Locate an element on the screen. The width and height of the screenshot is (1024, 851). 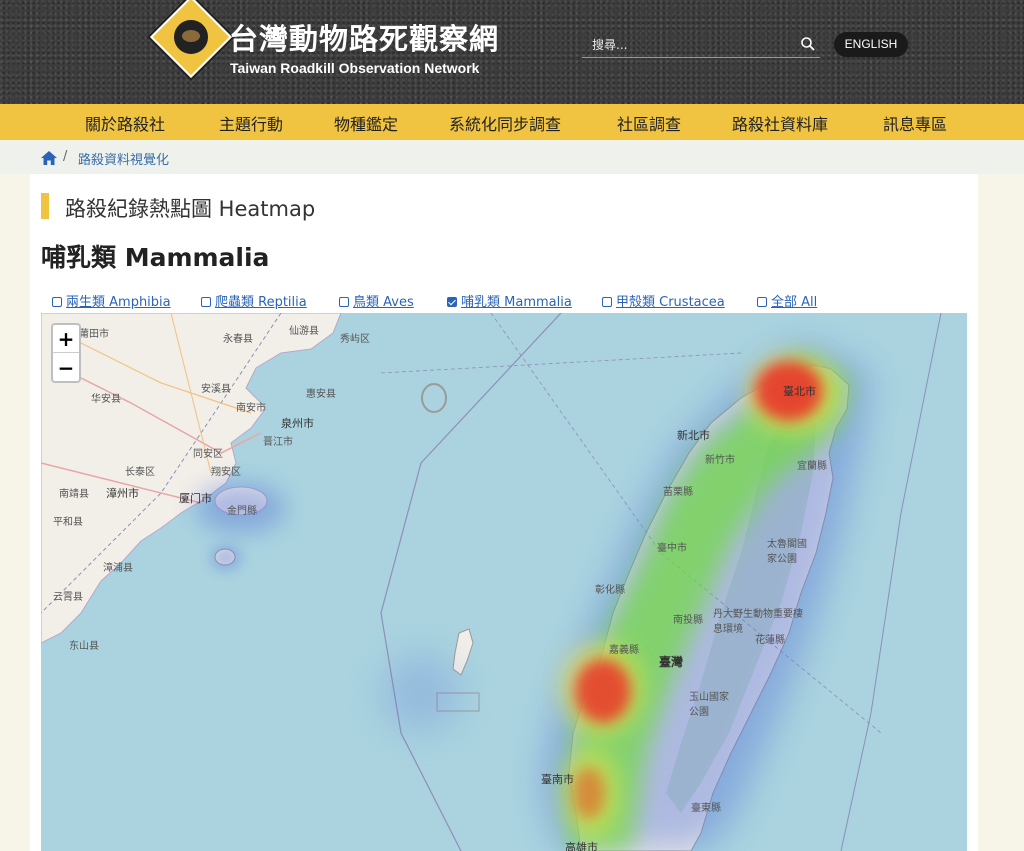
map-label: 臺灣 is located at coordinates (671, 662).